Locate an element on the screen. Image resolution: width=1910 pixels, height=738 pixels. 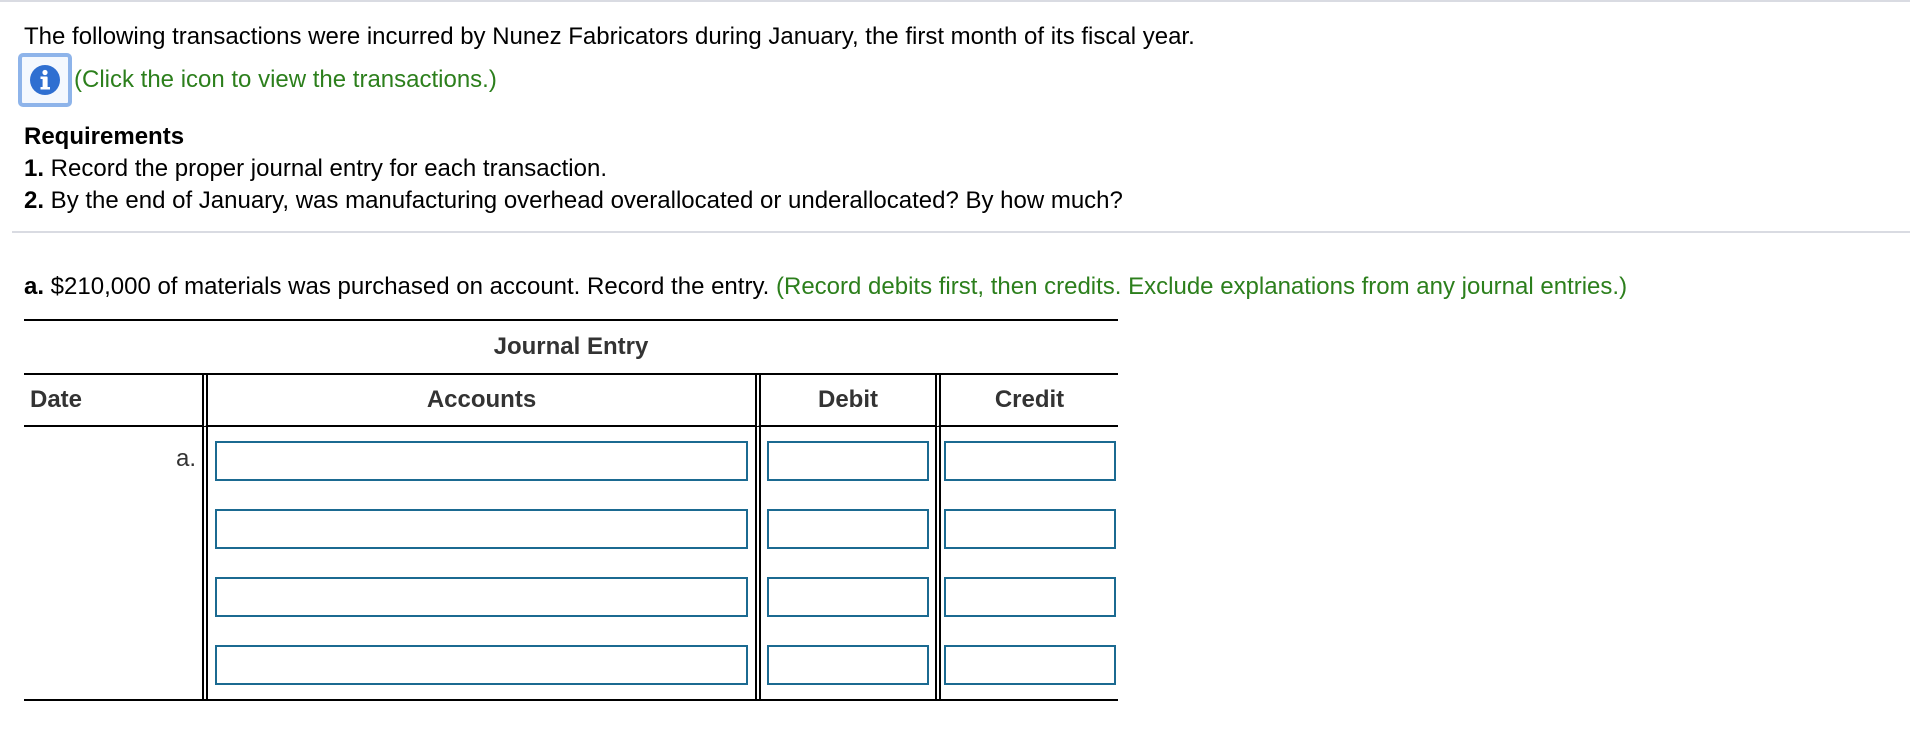
info-circle-icon is located at coordinates (45, 80).